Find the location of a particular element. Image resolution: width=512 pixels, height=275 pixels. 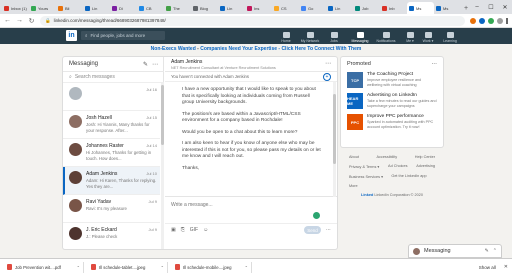

close-icon: ✕ is located at coordinates (506, 267).